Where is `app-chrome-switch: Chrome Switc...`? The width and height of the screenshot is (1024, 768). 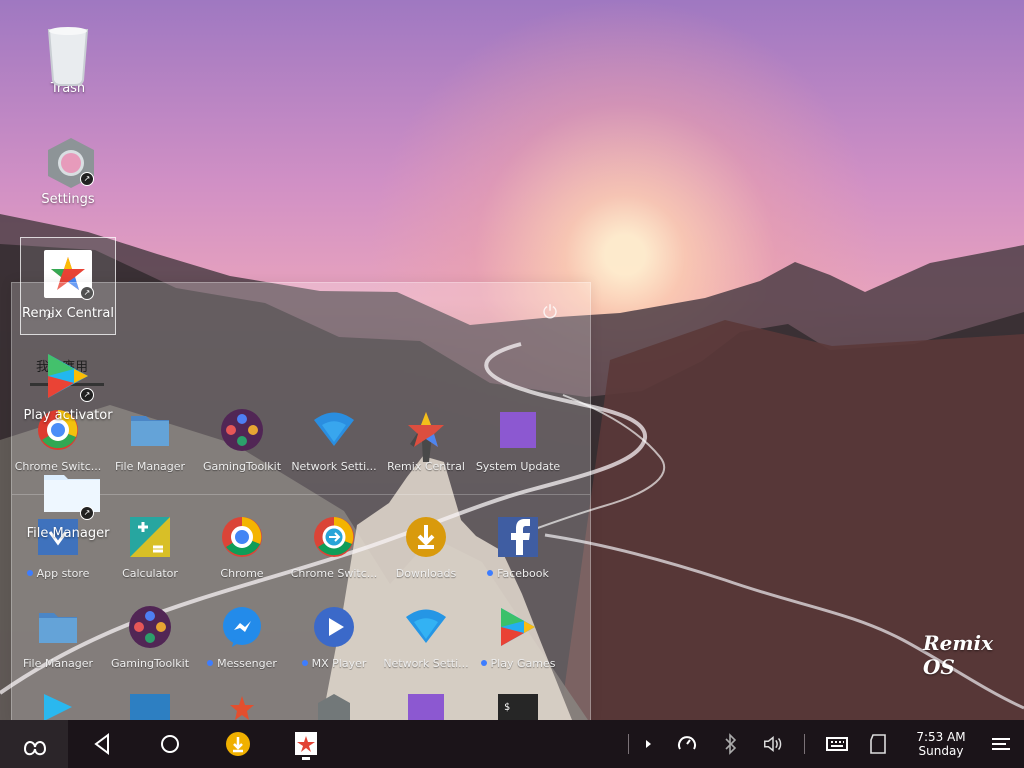
app-chrome-switch: Chrome Switc... is located at coordinates (334, 547).